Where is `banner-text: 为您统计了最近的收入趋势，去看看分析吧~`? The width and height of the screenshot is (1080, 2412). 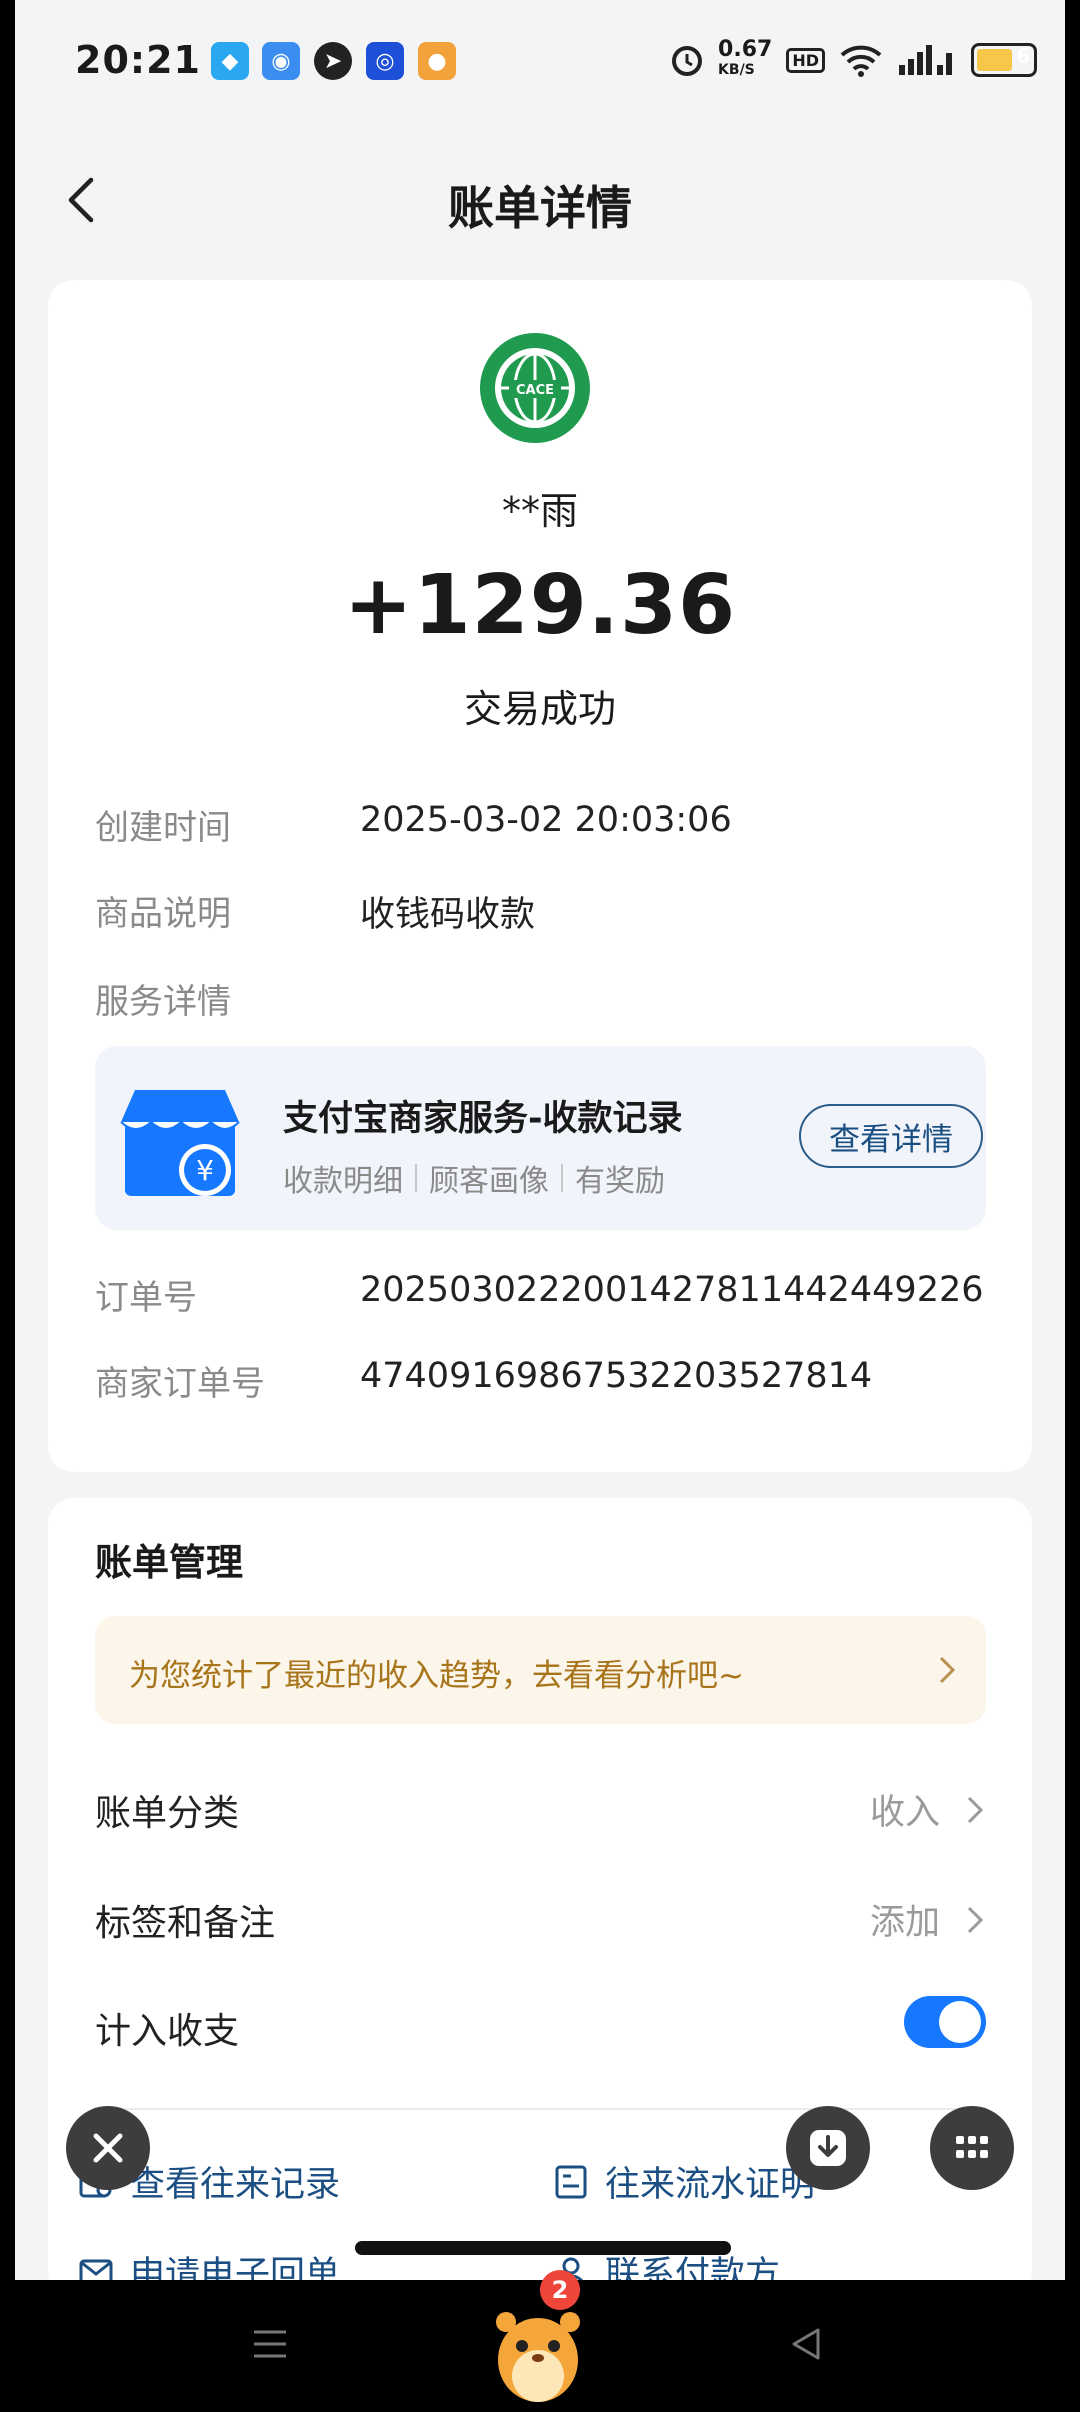
banner-text: 为您统计了最近的收入趋势，去看看分析吧~ is located at coordinates (436, 1676).